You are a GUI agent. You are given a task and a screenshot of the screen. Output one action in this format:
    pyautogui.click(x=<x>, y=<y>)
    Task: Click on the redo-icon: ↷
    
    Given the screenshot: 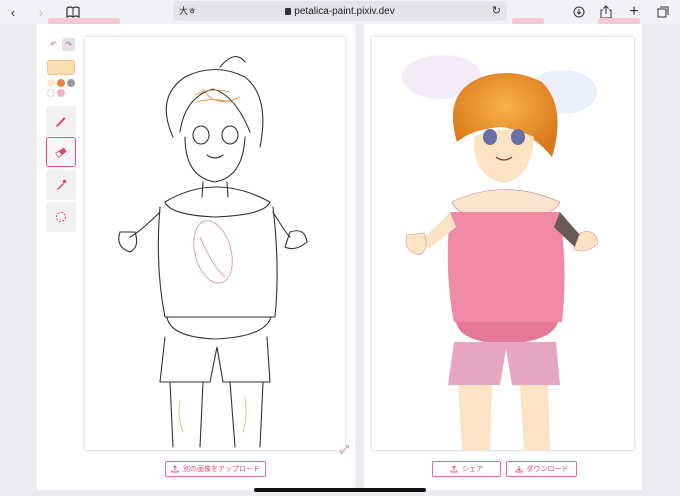 What is the action you would take?
    pyautogui.click(x=68, y=44)
    